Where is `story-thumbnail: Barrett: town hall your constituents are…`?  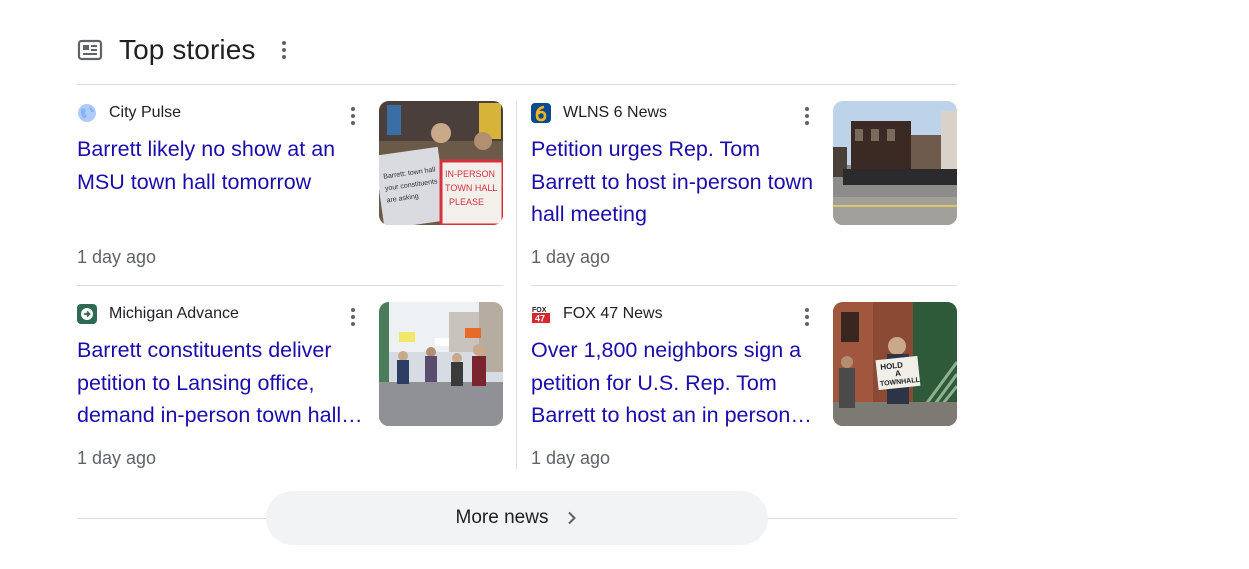 story-thumbnail: Barrett: town hall your constituents are… is located at coordinates (441, 163).